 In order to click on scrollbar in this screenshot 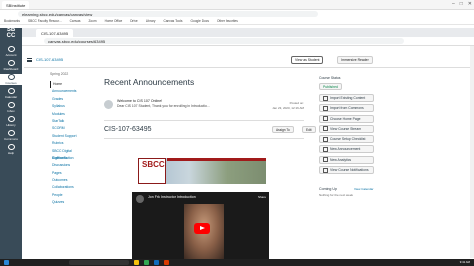, I will do `click(472, 152)`.